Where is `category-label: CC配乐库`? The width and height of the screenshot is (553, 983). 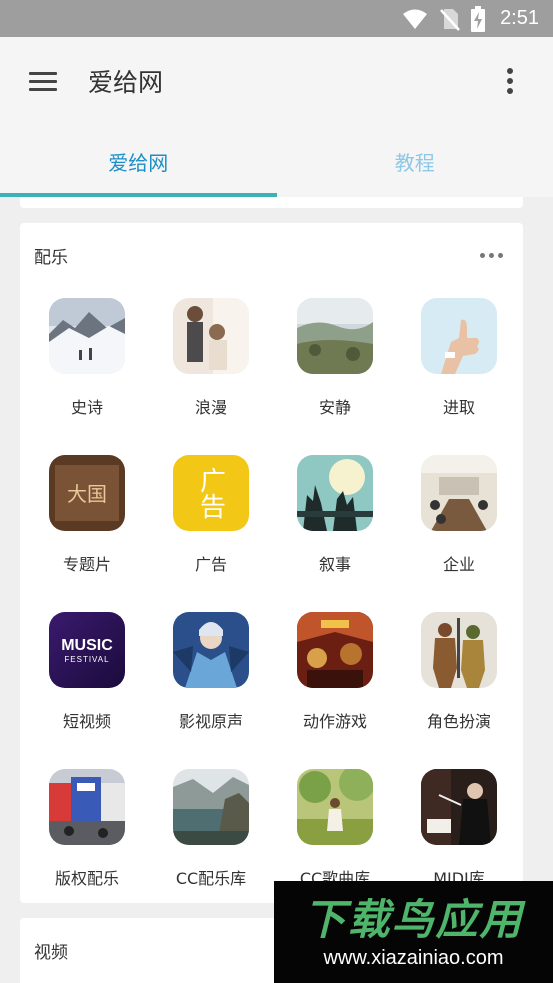 category-label: CC配乐库 is located at coordinates (211, 878).